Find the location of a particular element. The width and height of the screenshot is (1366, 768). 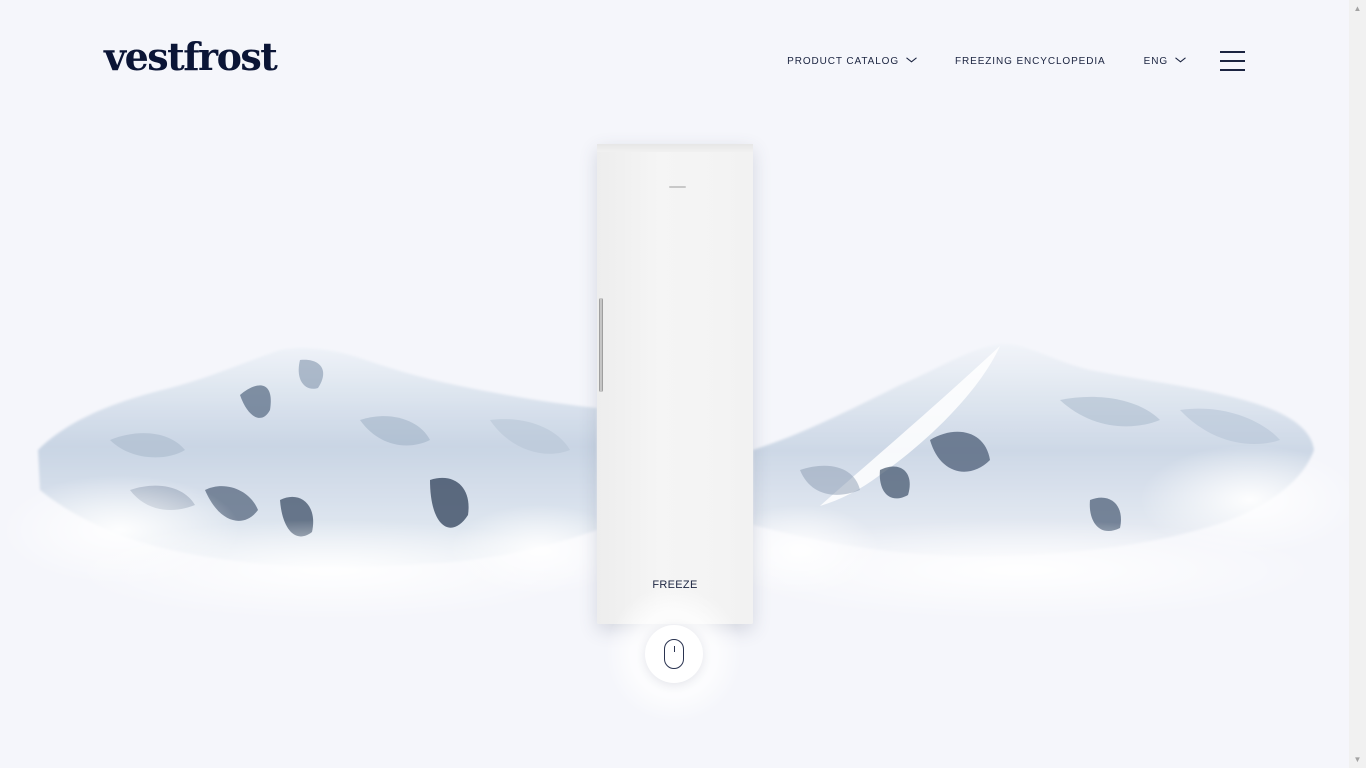

nav-freezing-encyclopedia-label: FREEZING ENCYCLOPEDIA is located at coordinates (1030, 61).